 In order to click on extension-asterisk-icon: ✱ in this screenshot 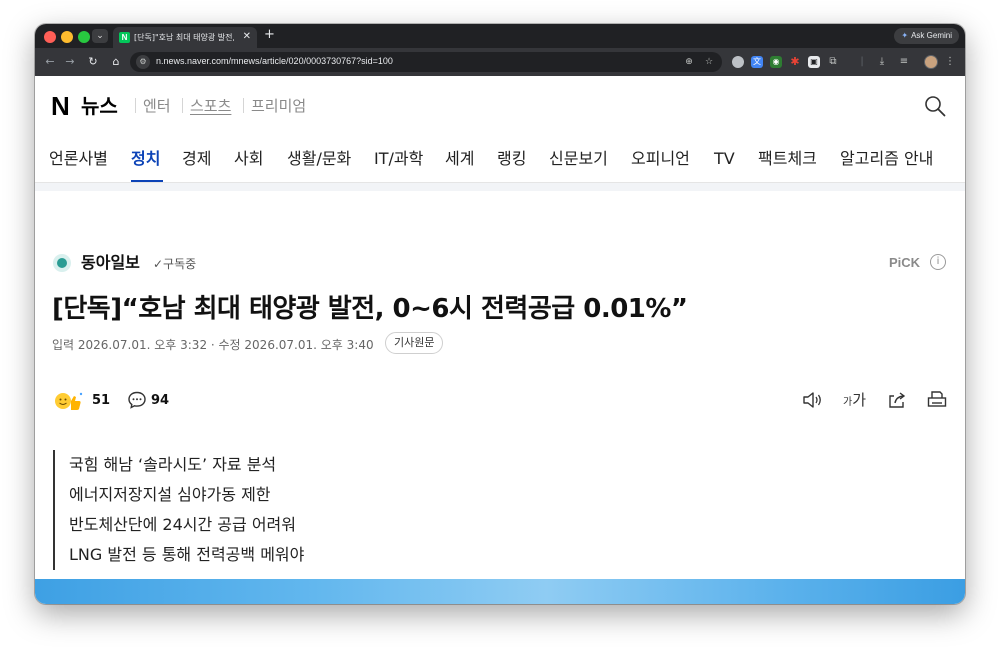, I will do `click(795, 62)`.